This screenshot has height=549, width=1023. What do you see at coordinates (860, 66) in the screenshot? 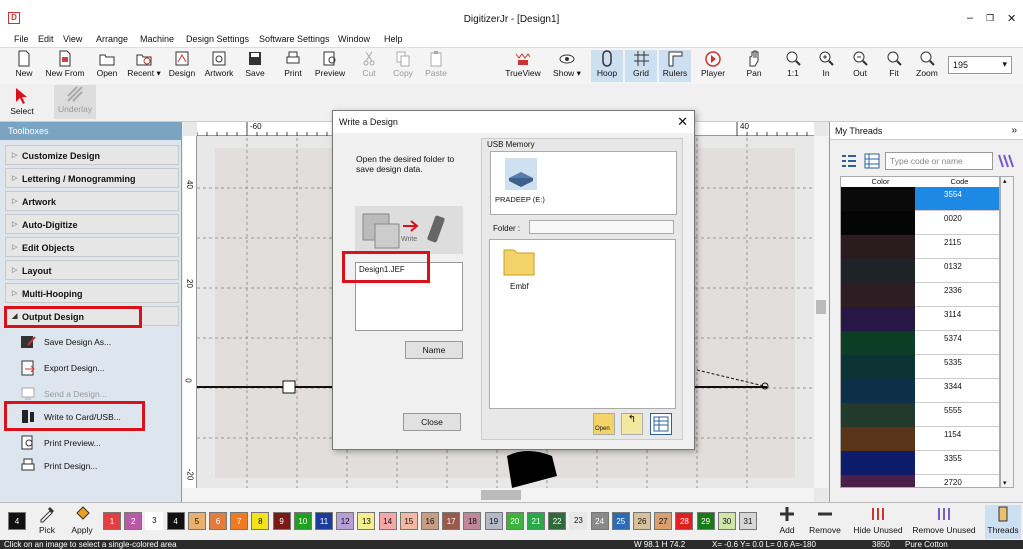
I see `zoom-out-button: Out` at bounding box center [860, 66].